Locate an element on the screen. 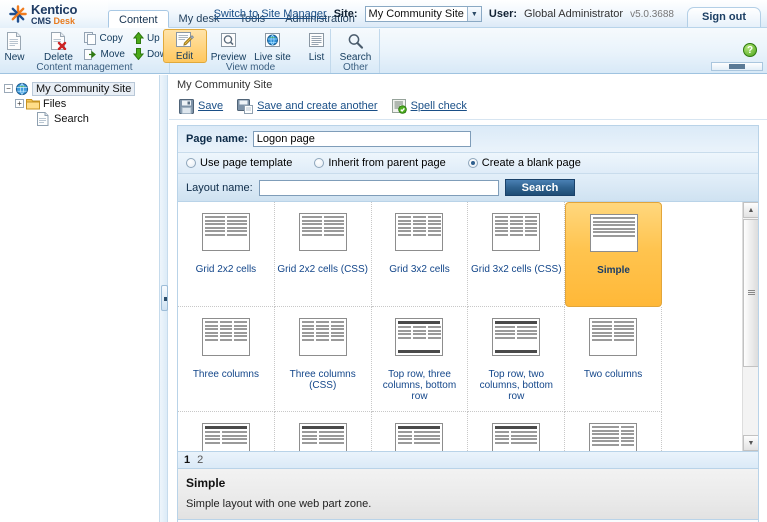  layout-item-grid-2x2-cells: Grid 2x2 cells is located at coordinates (226, 254).